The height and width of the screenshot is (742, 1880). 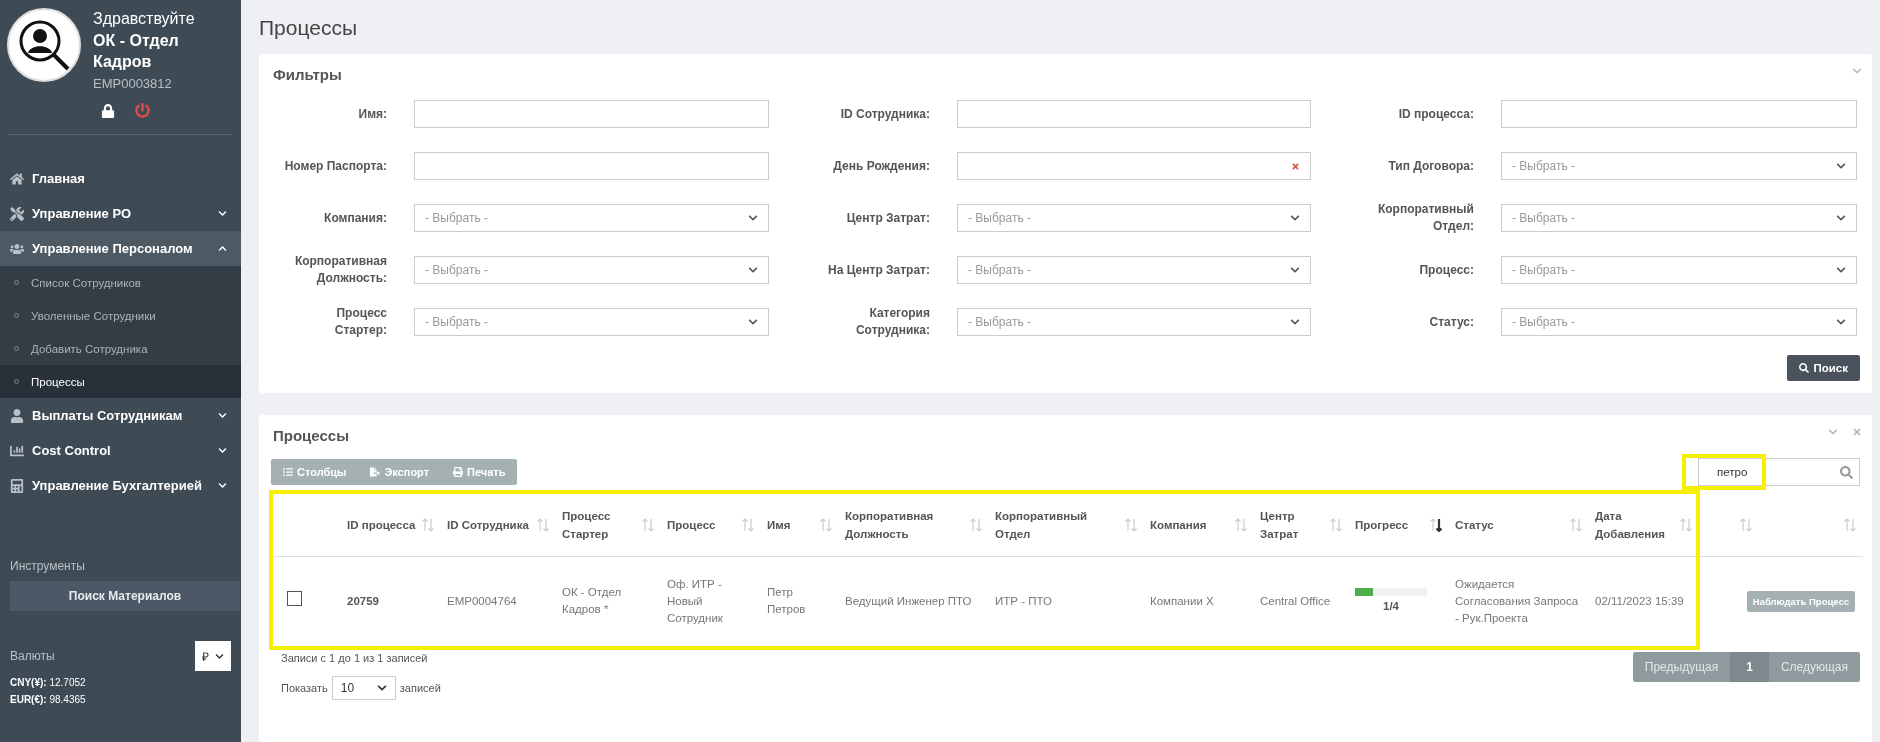 I want to click on user-name: ОК - Отдел Кадров, so click(x=136, y=51).